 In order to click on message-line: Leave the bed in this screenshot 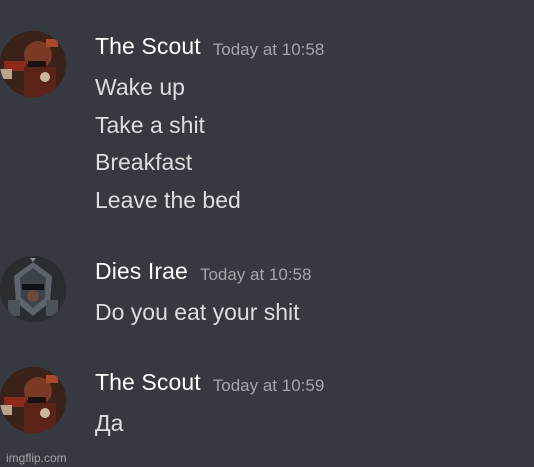, I will do `click(168, 199)`.